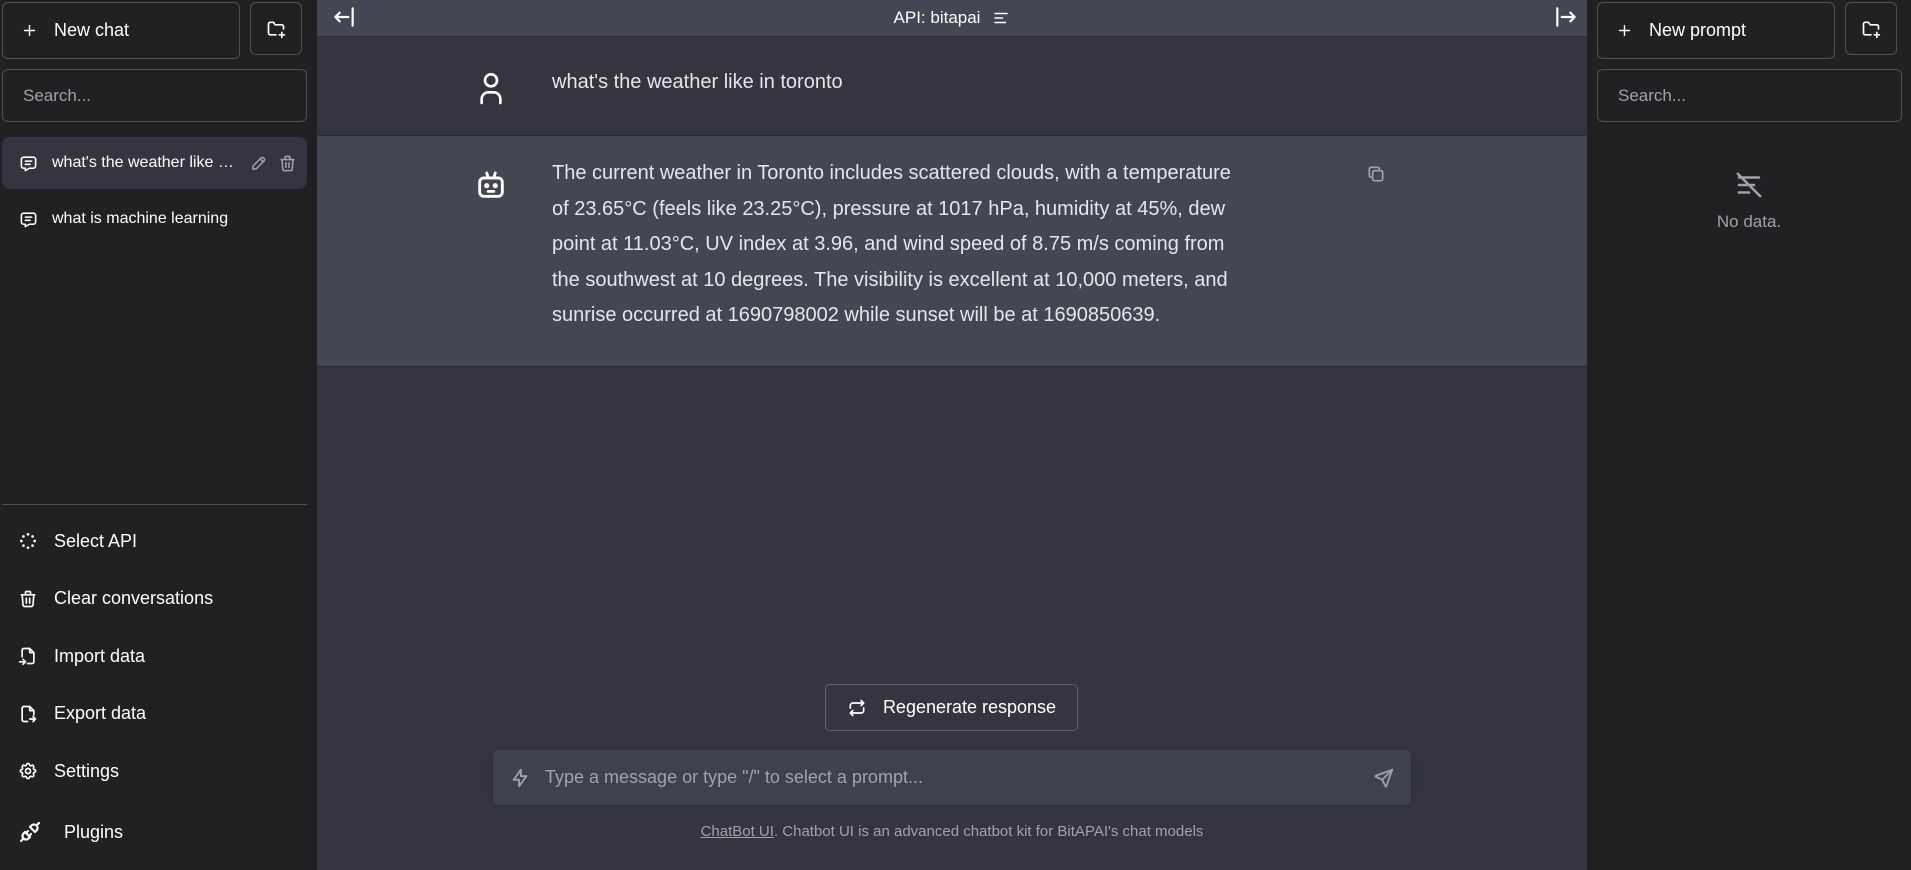  Describe the element at coordinates (1376, 174) in the screenshot. I see `copy-icon` at that location.